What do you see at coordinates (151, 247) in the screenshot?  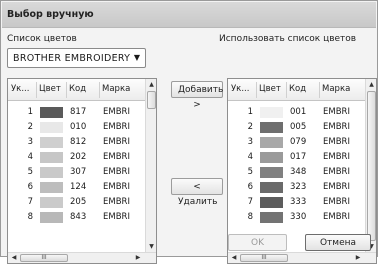 I see `scroll-down-icon: ▼` at bounding box center [151, 247].